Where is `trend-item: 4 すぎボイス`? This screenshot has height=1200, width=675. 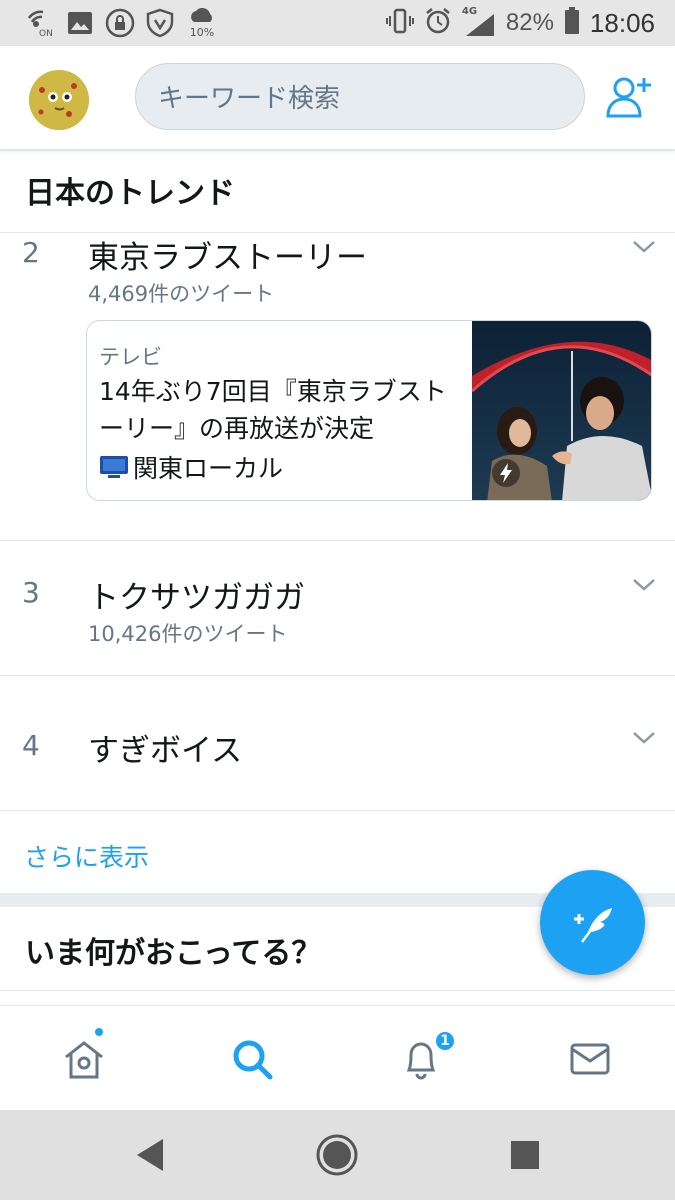 trend-item: 4 すぎボイス is located at coordinates (337, 742).